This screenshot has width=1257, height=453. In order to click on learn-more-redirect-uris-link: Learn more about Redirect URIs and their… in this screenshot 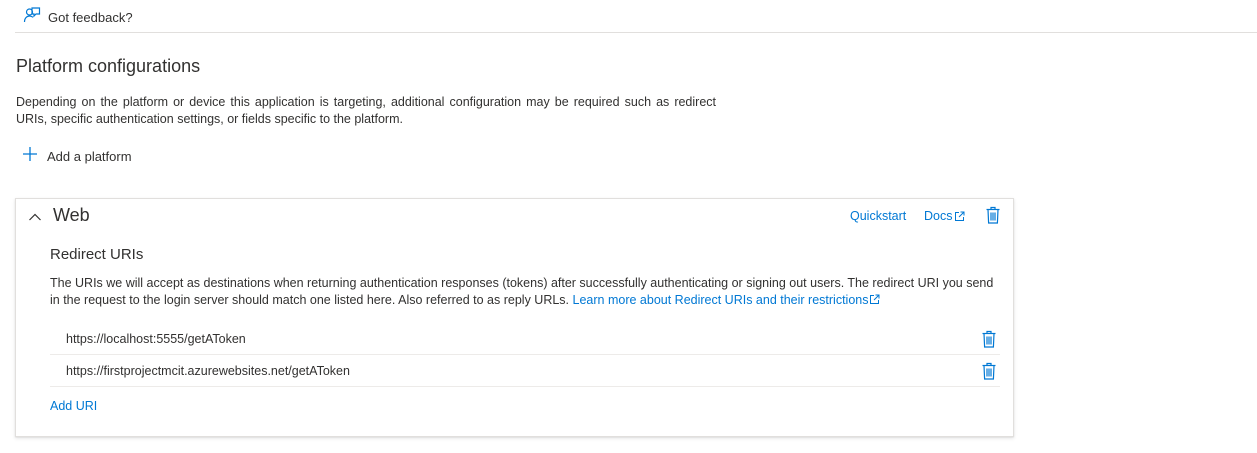, I will do `click(727, 300)`.